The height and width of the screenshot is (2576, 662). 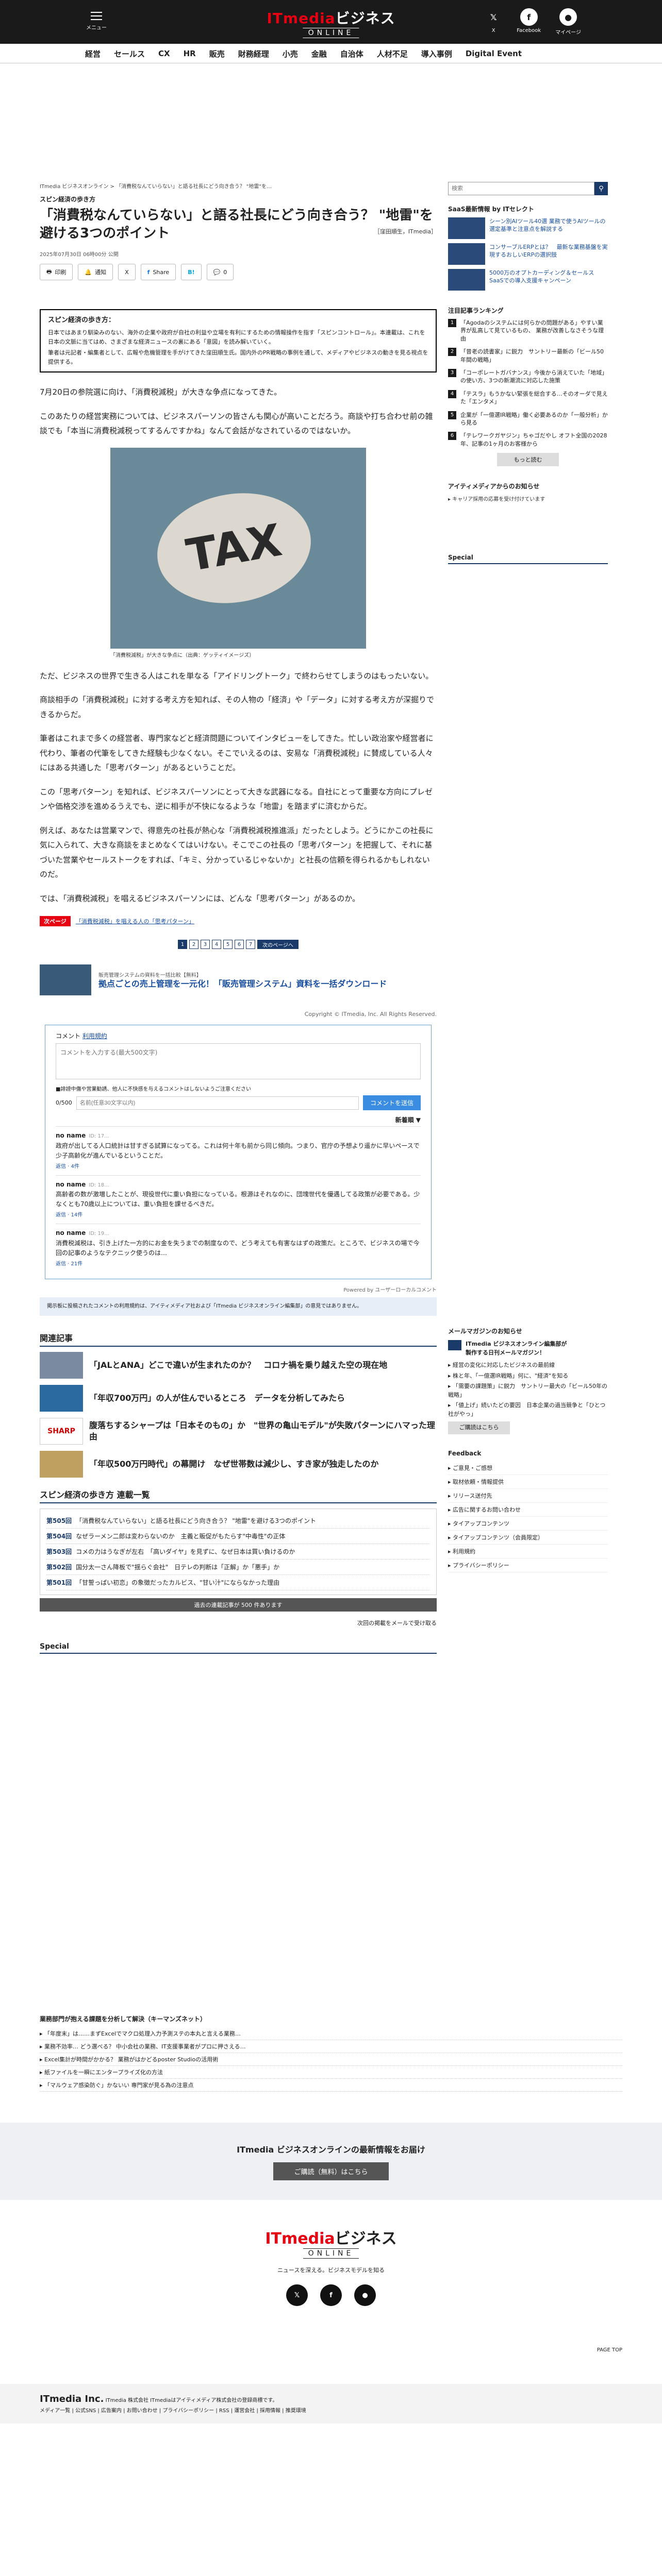 What do you see at coordinates (528, 498) in the screenshot?
I see `notice-text: ▸ キャリア採用の応募を受け付けています` at bounding box center [528, 498].